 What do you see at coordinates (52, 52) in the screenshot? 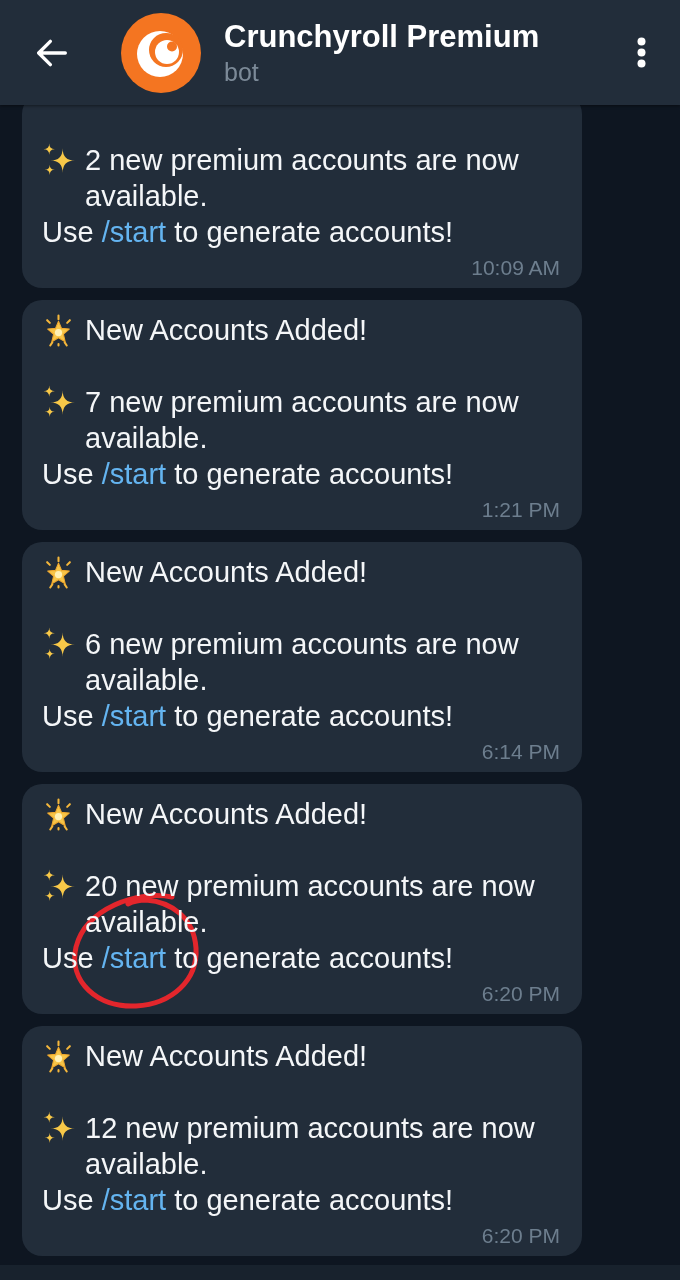
I see `back-arrow-icon` at bounding box center [52, 52].